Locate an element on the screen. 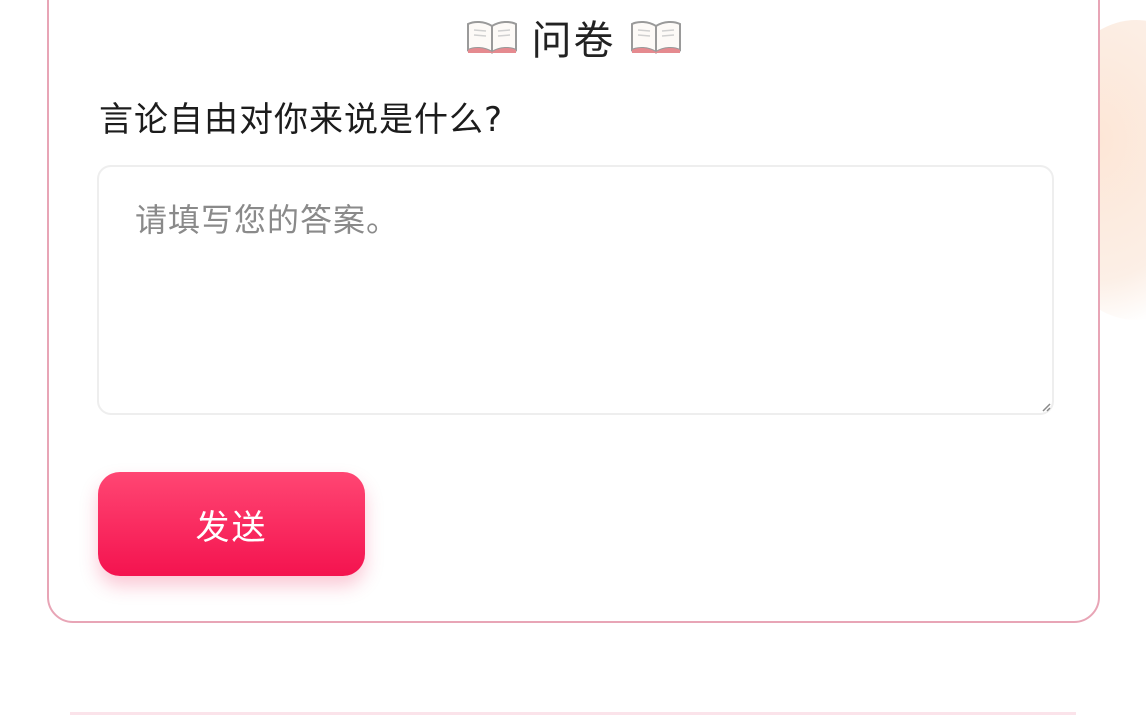  survey-header: 问卷 is located at coordinates (573, 37).